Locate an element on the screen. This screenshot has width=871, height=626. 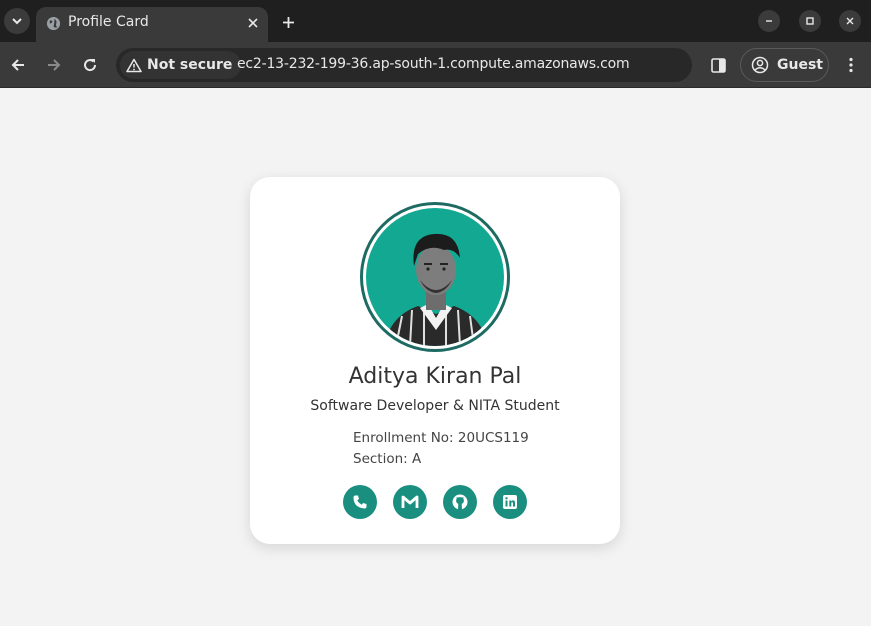
github-icon is located at coordinates (460, 502).